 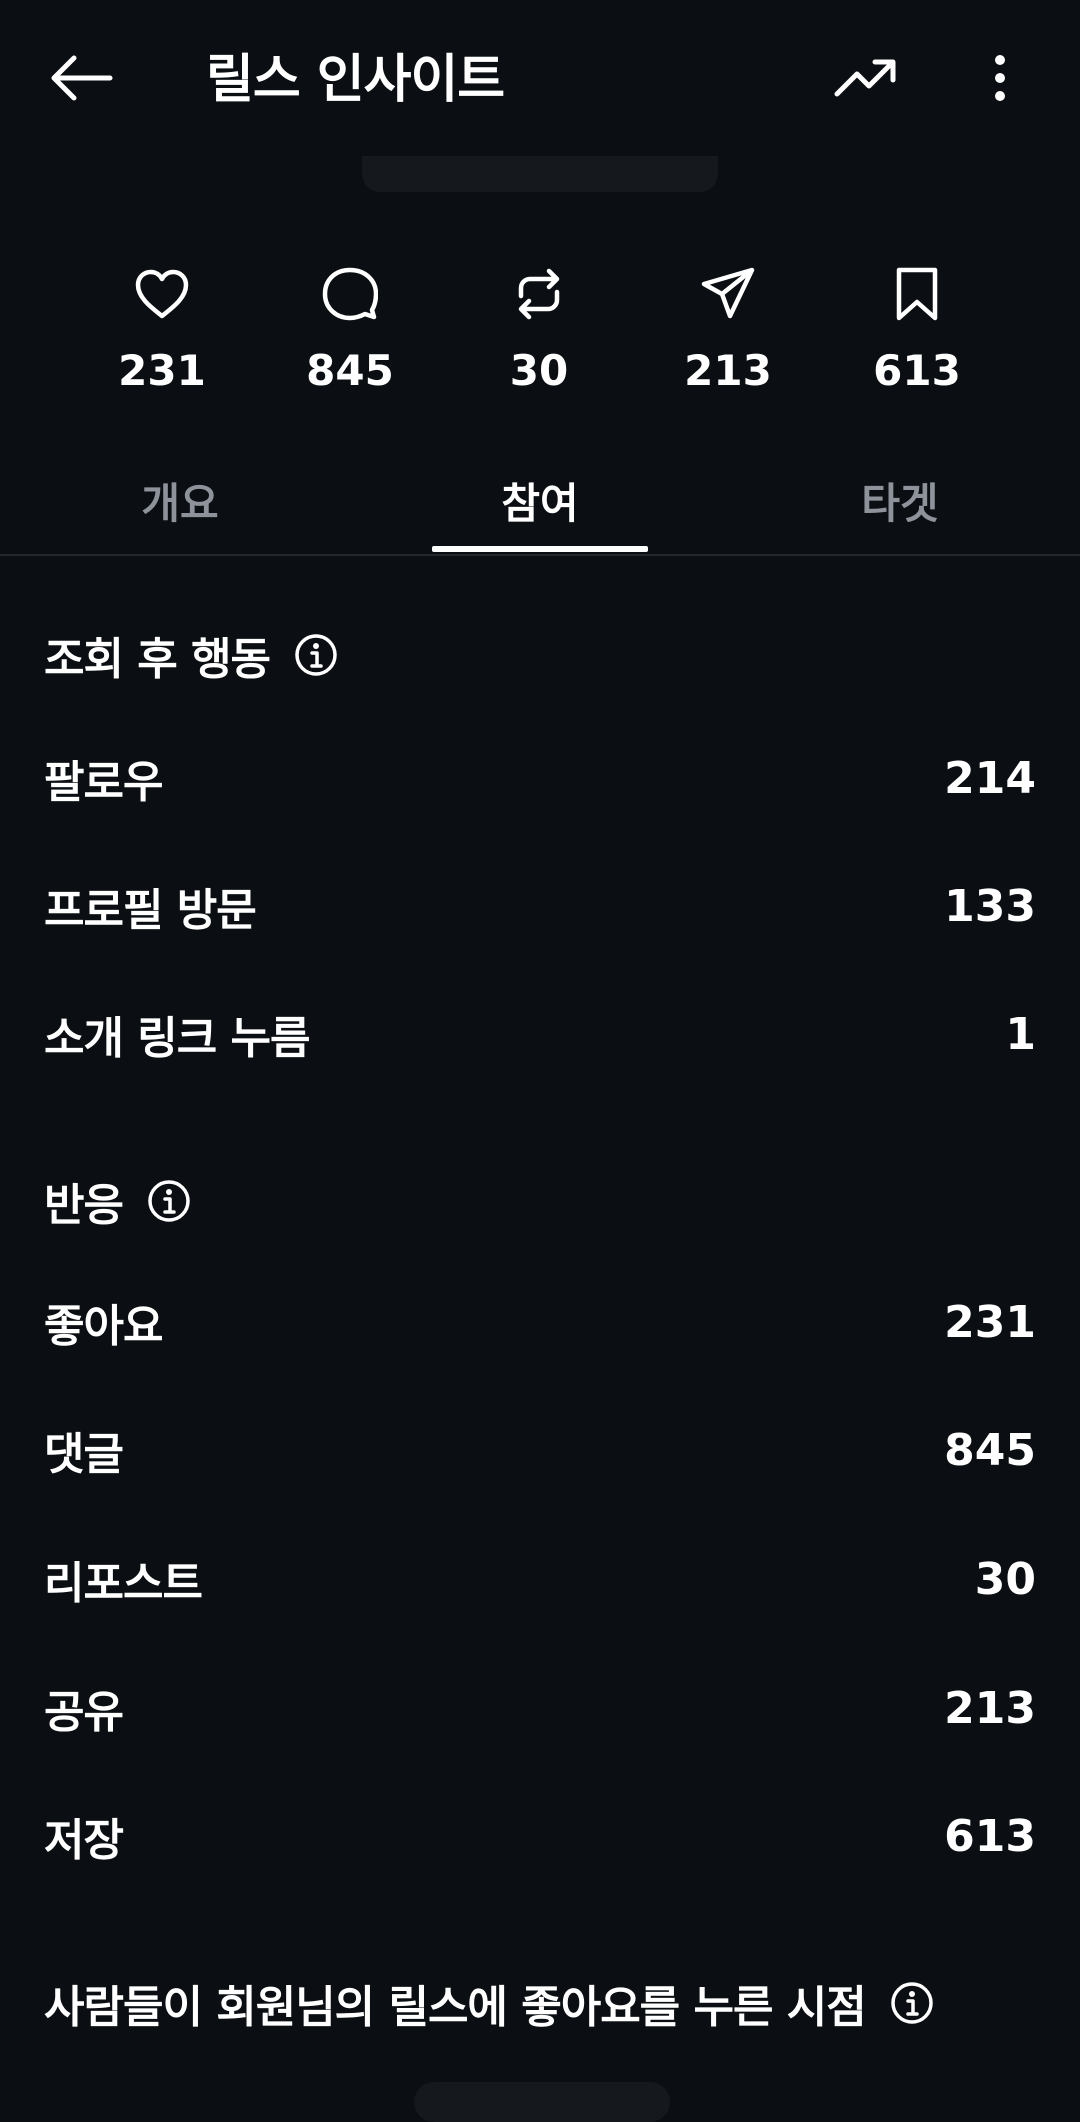 What do you see at coordinates (900, 500) in the screenshot?
I see `tab-audience: 타겟` at bounding box center [900, 500].